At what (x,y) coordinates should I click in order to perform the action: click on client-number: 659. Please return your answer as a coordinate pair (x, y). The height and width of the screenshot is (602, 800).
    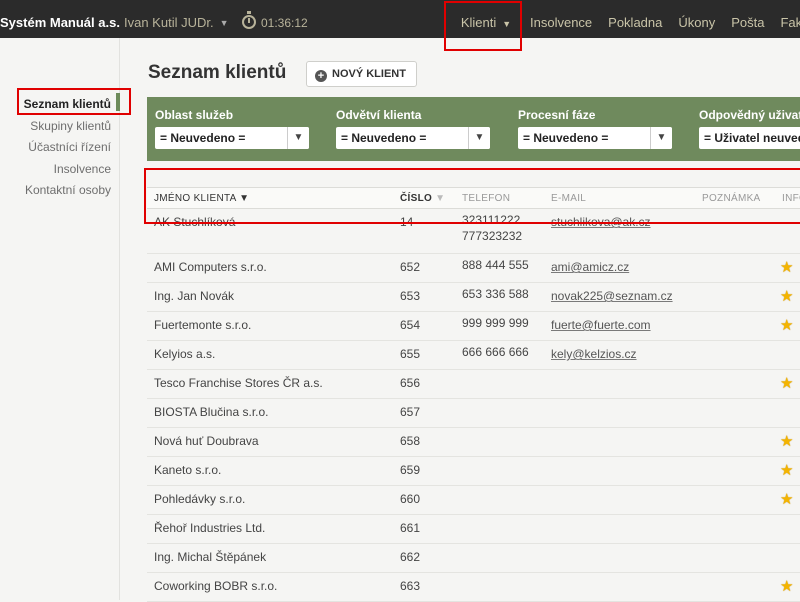
    Looking at the image, I should click on (410, 470).